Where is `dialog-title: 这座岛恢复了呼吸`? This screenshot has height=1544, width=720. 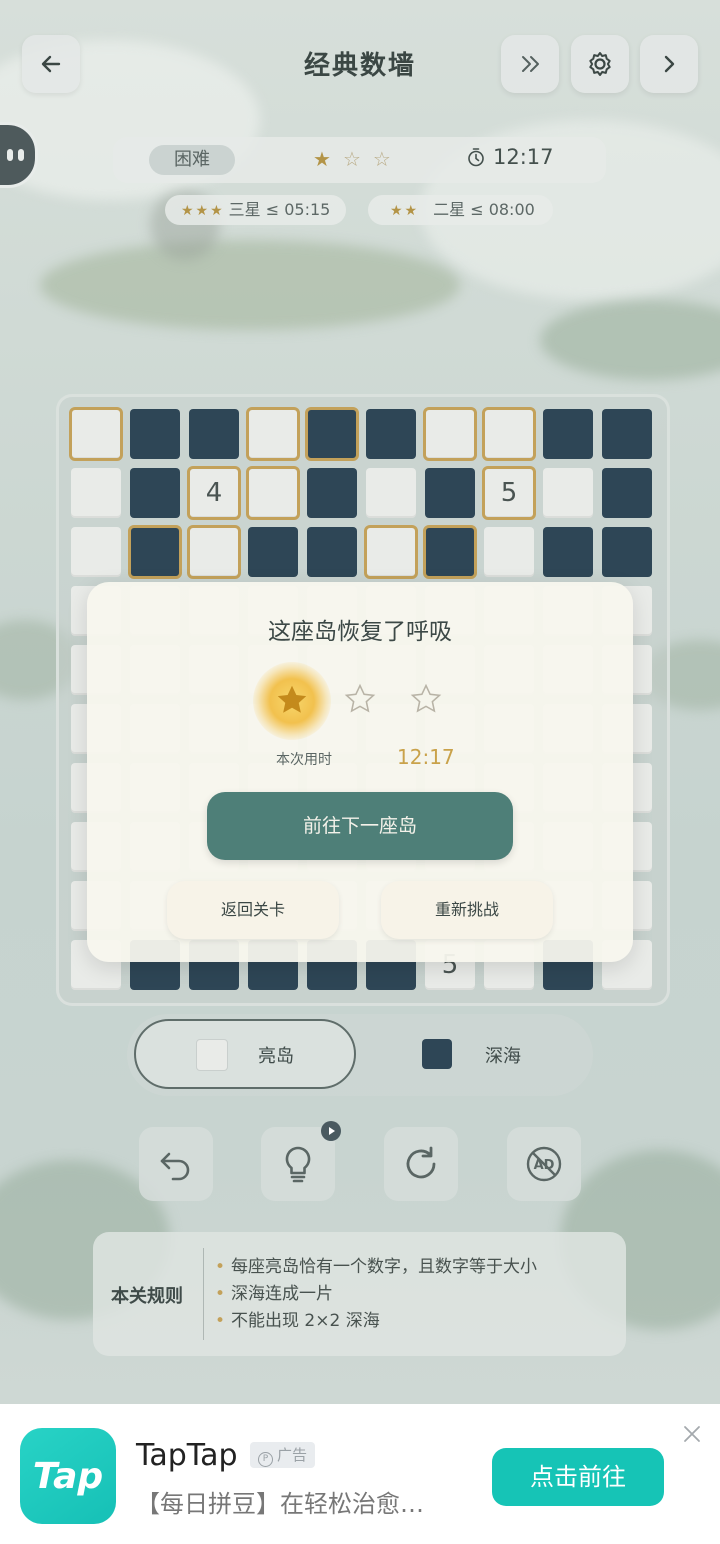
dialog-title: 这座岛恢复了呼吸 is located at coordinates (360, 632).